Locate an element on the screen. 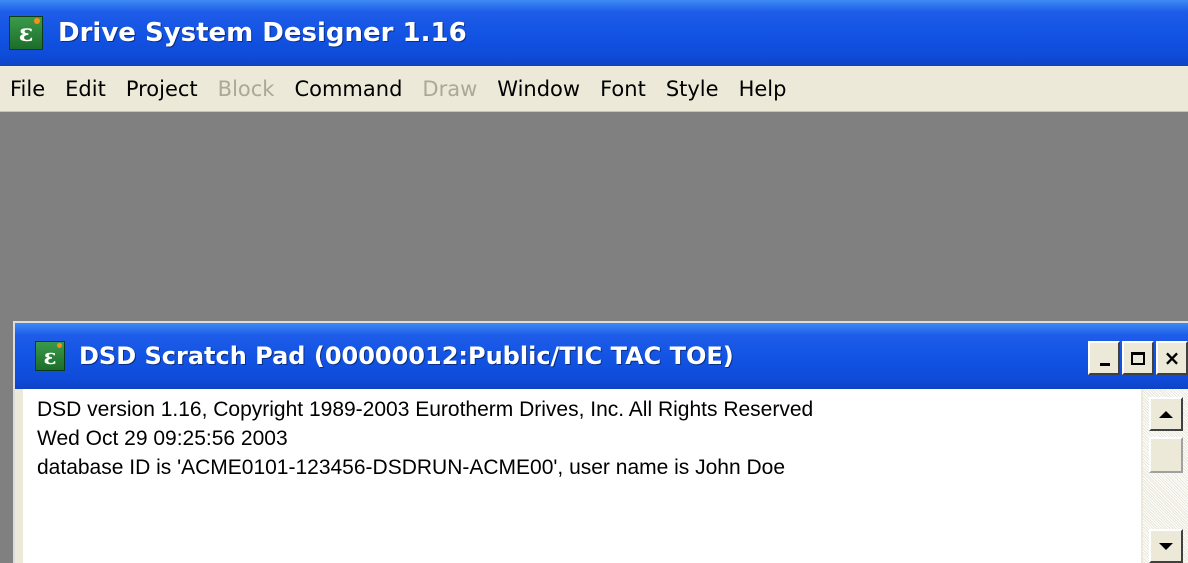 Image resolution: width=1188 pixels, height=563 pixels. close-icon: × is located at coordinates (1172, 358).